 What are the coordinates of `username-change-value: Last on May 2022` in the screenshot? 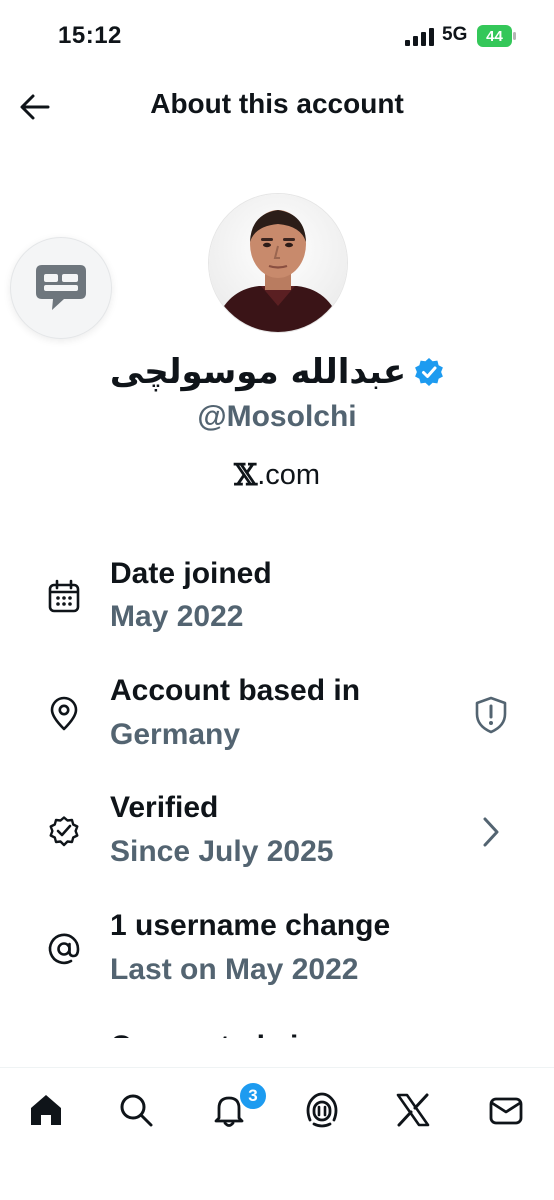 It's located at (234, 969).